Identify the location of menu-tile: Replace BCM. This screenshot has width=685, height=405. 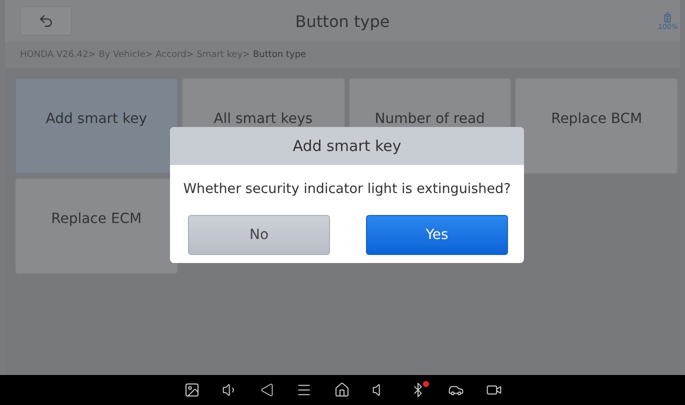
(596, 126).